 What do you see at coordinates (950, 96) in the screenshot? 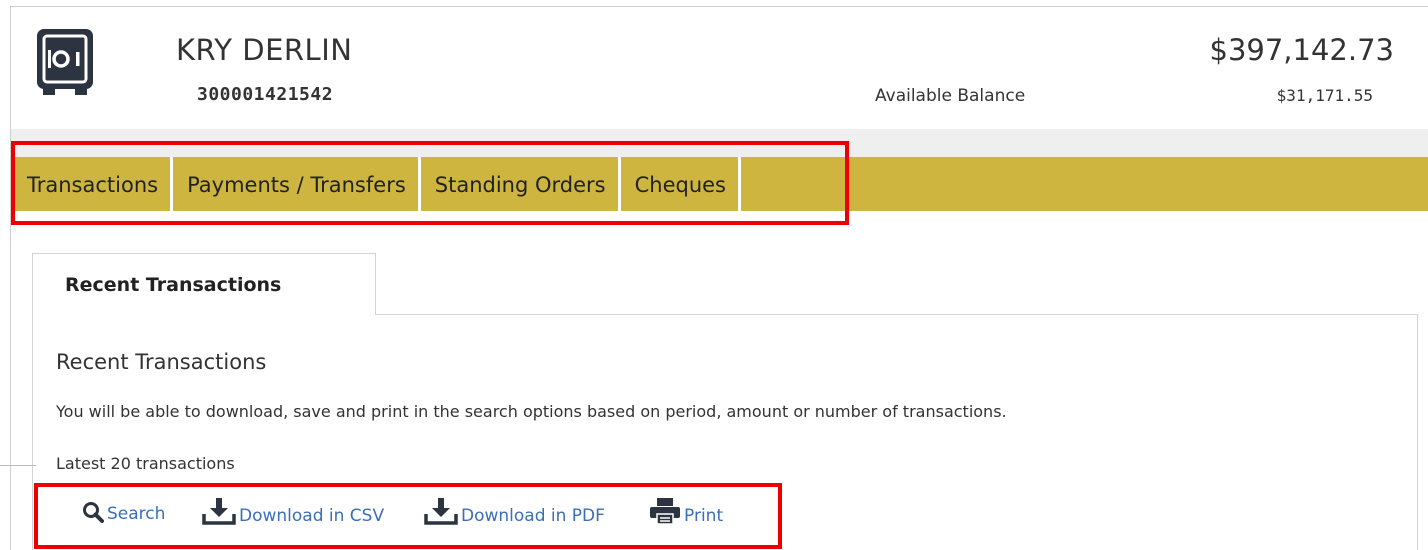
I see `available-balance-label: Available Balance` at bounding box center [950, 96].